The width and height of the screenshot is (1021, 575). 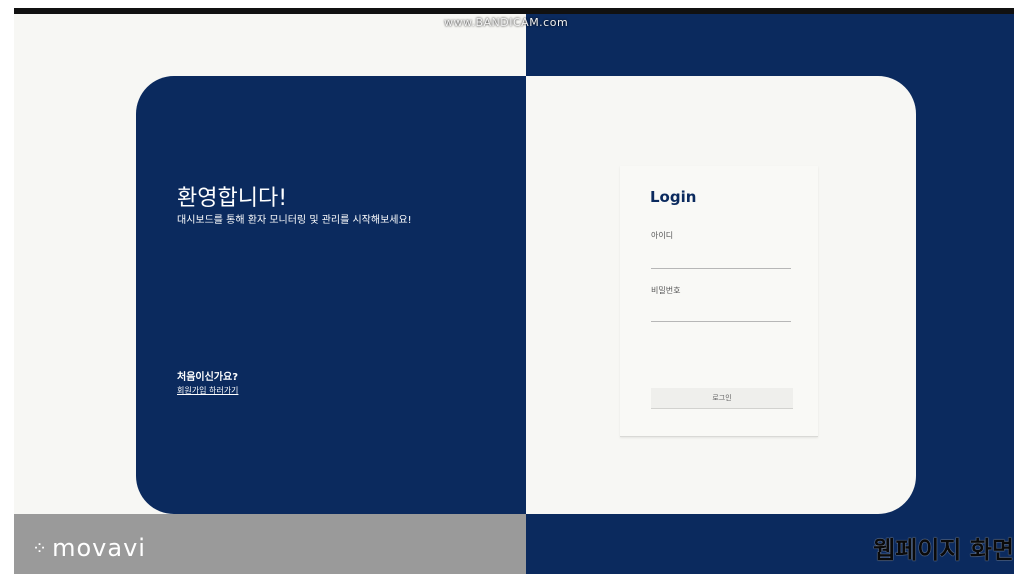 What do you see at coordinates (207, 390) in the screenshot?
I see `signup-link: 회원가입 하러가기` at bounding box center [207, 390].